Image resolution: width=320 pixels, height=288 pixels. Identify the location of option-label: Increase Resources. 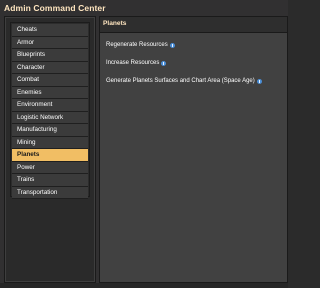
(133, 63).